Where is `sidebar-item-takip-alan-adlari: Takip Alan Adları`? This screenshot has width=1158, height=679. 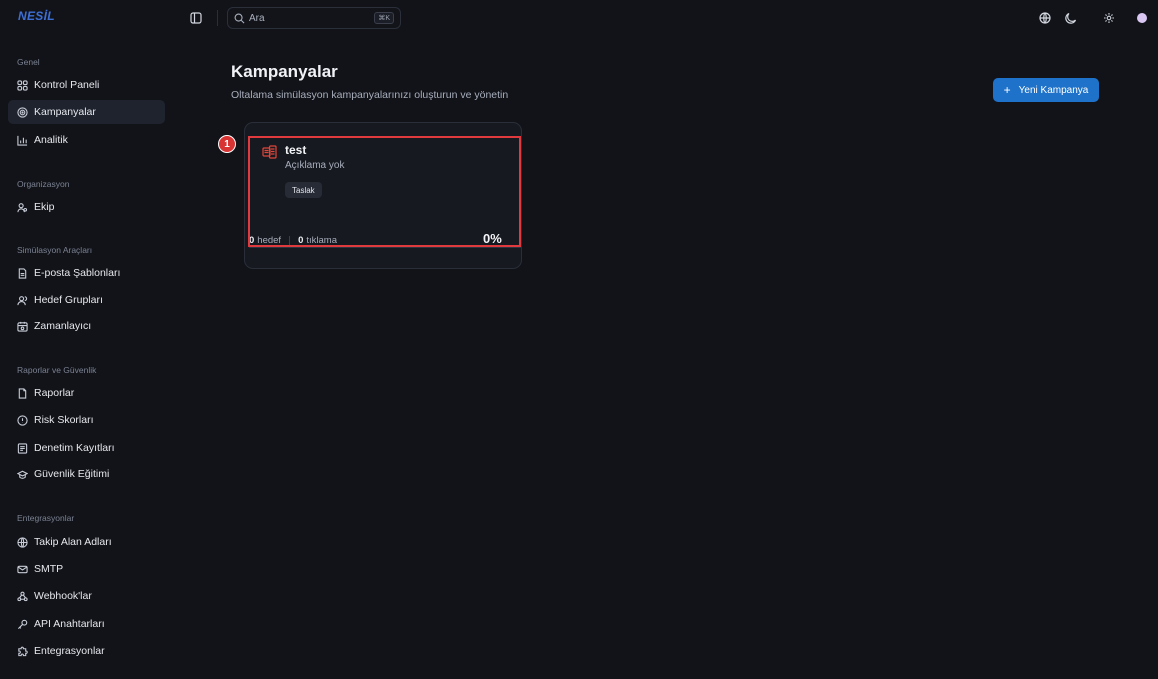
sidebar-item-takip-alan-adlari: Takip Alan Adları is located at coordinates (86, 542).